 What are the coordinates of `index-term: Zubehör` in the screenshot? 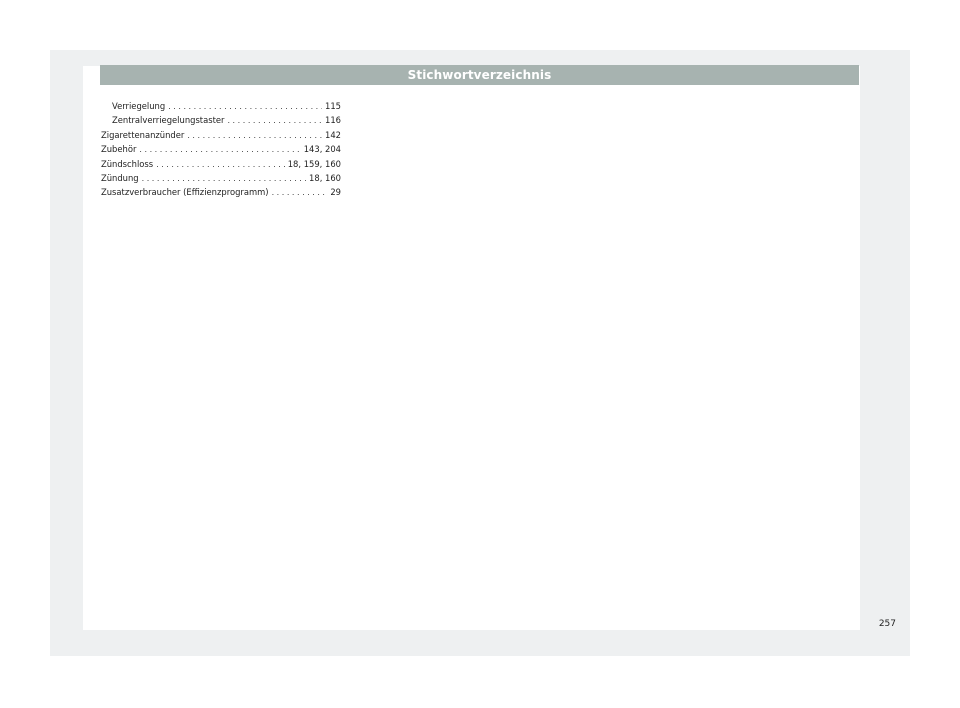 It's located at (119, 149).